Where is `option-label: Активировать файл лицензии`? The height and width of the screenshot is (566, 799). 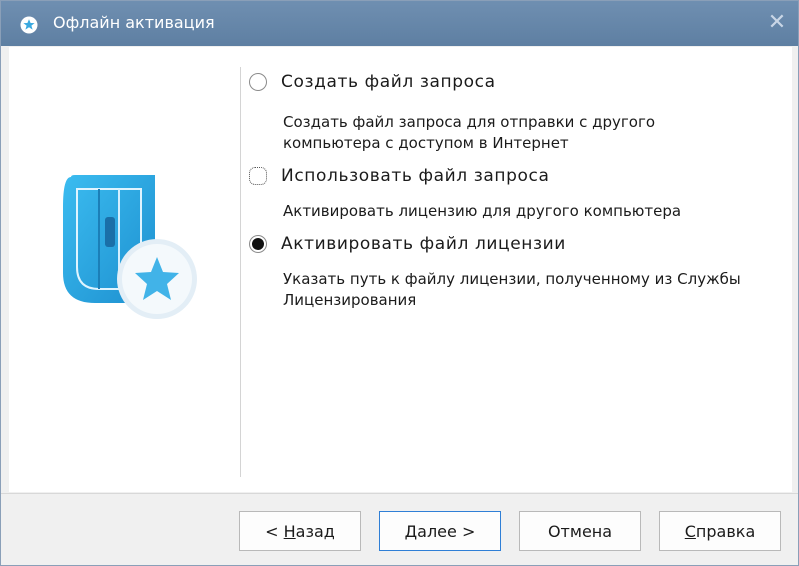
option-label: Активировать файл лицензии is located at coordinates (423, 244).